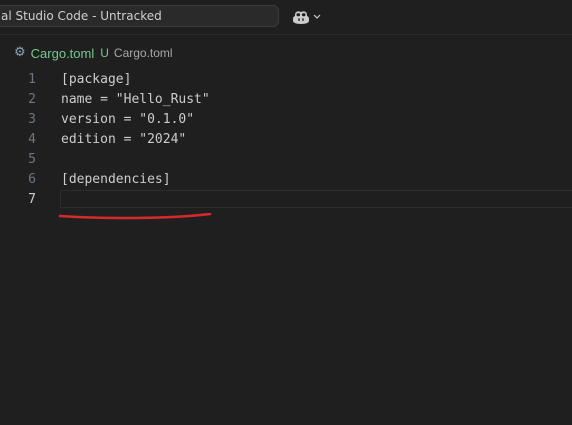 This screenshot has height=425, width=572. Describe the element at coordinates (135, 100) in the screenshot. I see `code-line-text: name = "Hello_Rust"` at that location.